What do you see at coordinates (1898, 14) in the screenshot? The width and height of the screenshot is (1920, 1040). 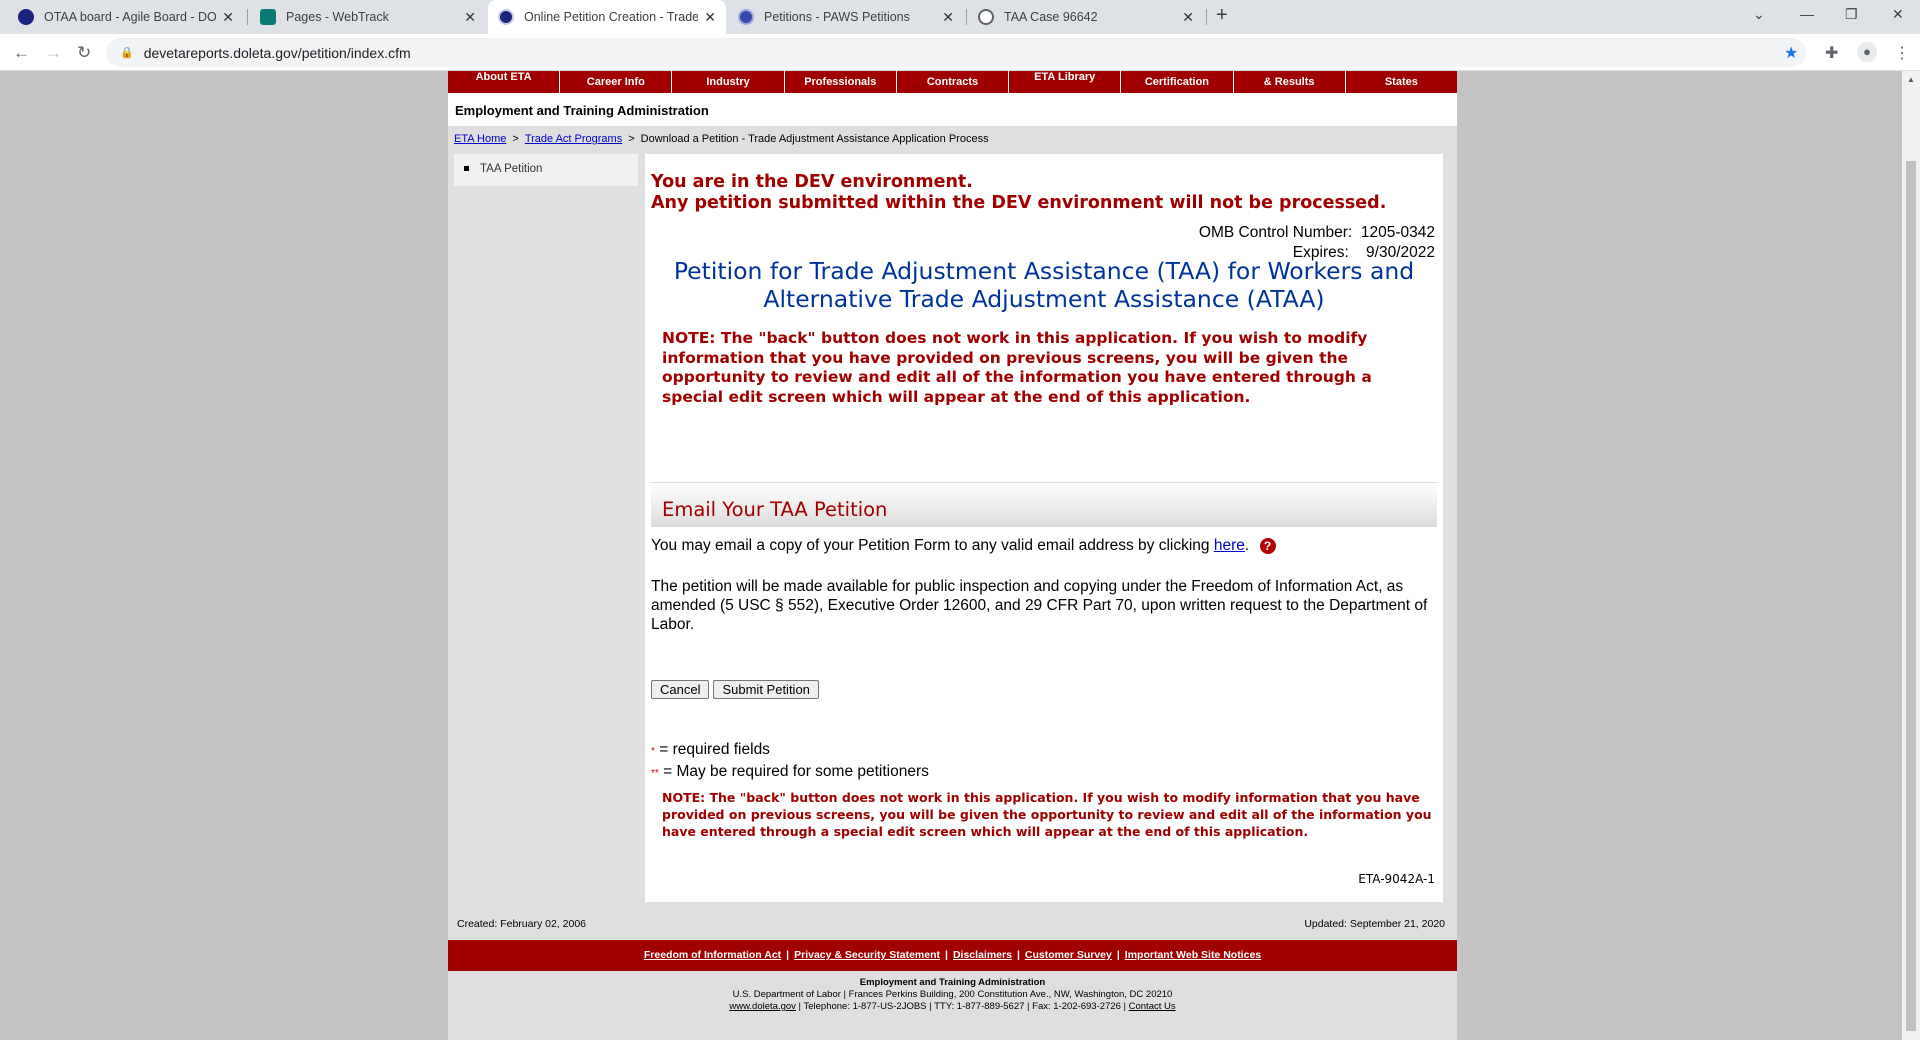 I see `close-window-icon: ✕` at bounding box center [1898, 14].